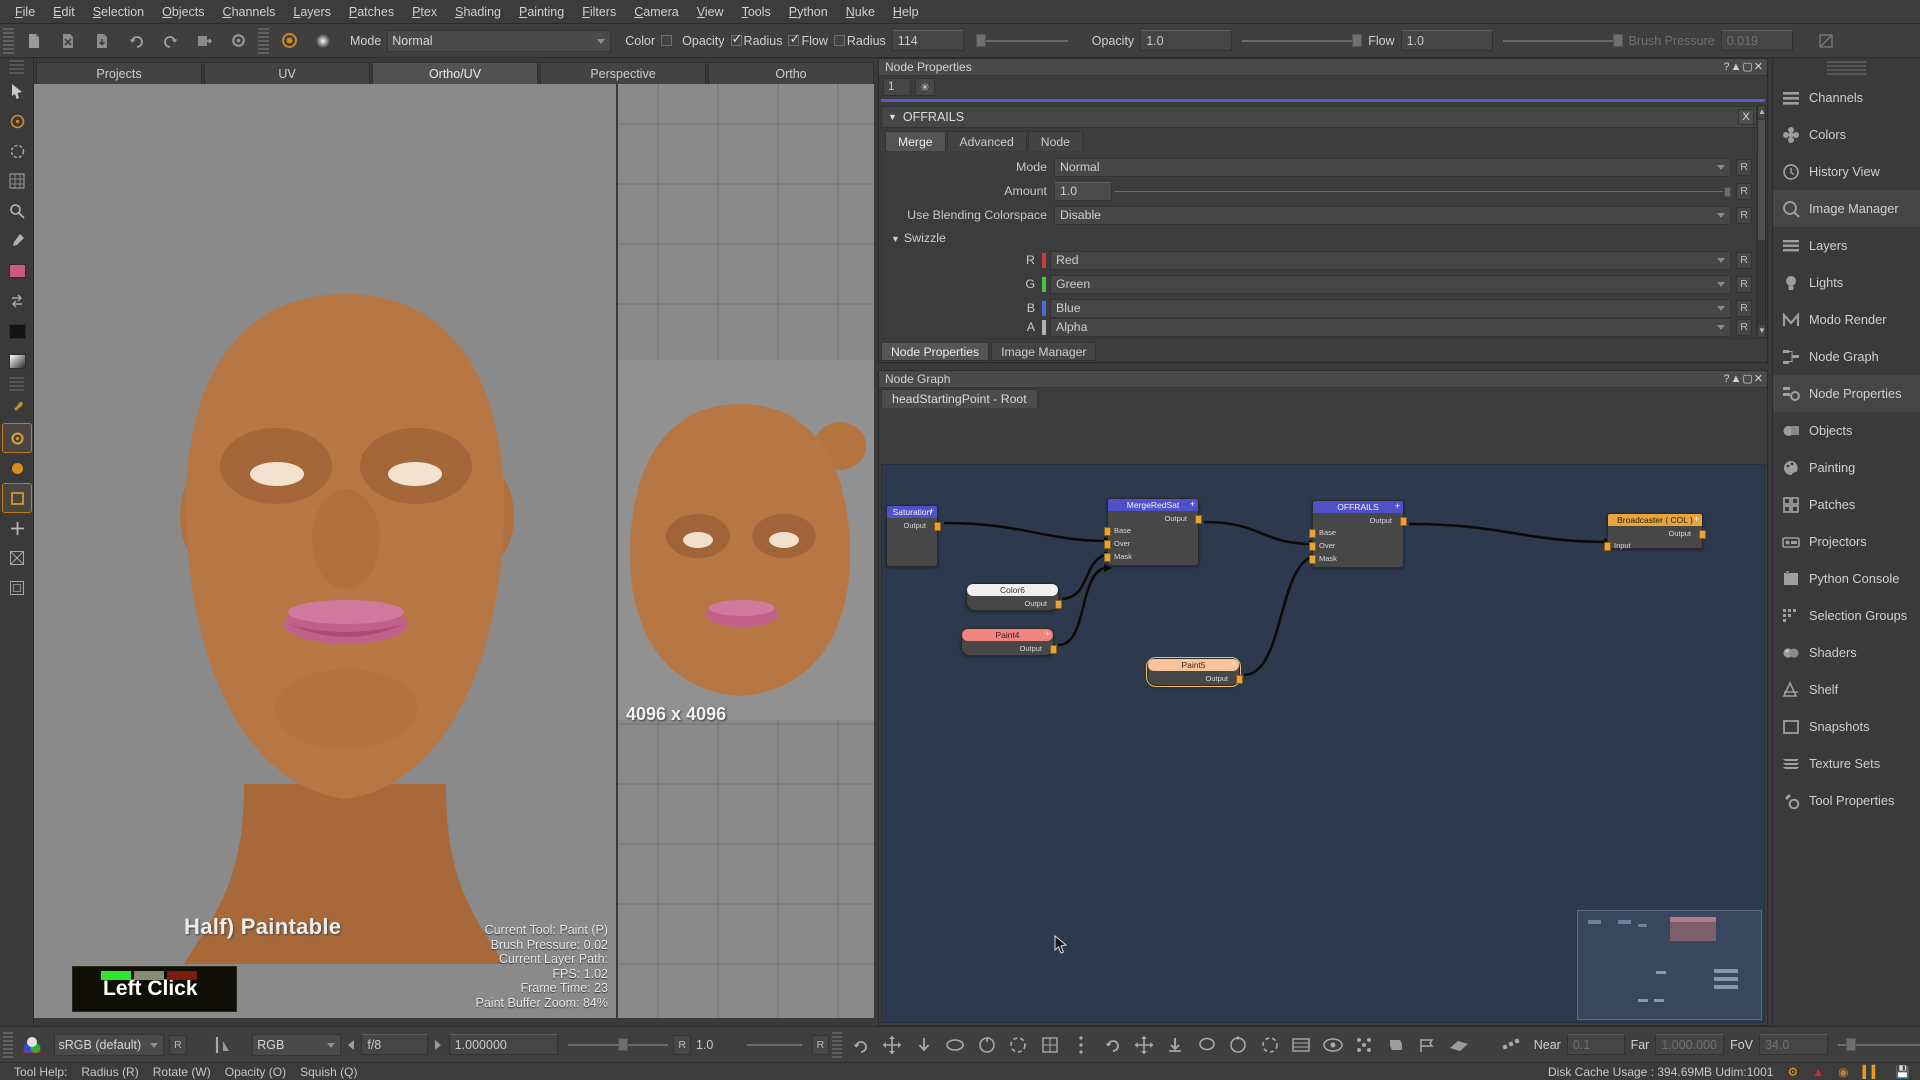  I want to click on camera-clip-icon, so click(1511, 1045).